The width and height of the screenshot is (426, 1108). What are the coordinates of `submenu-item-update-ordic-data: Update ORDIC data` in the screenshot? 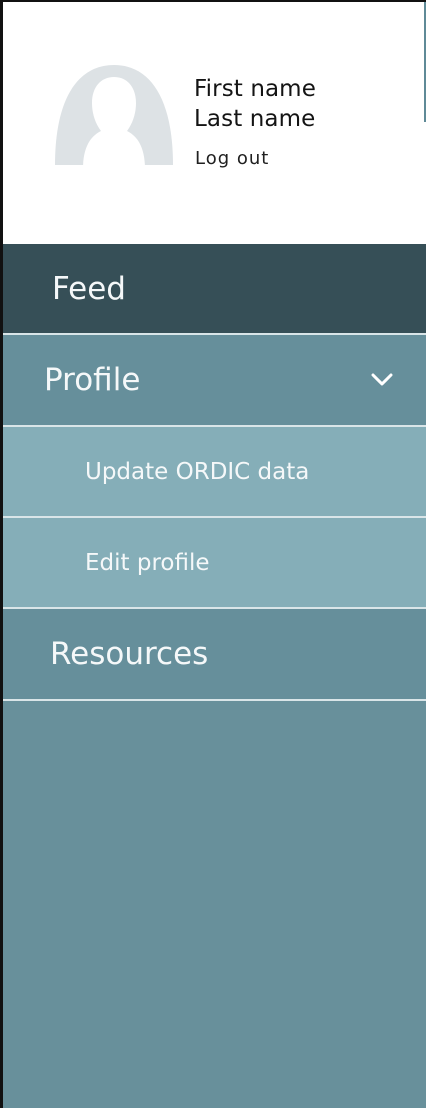 It's located at (214, 471).